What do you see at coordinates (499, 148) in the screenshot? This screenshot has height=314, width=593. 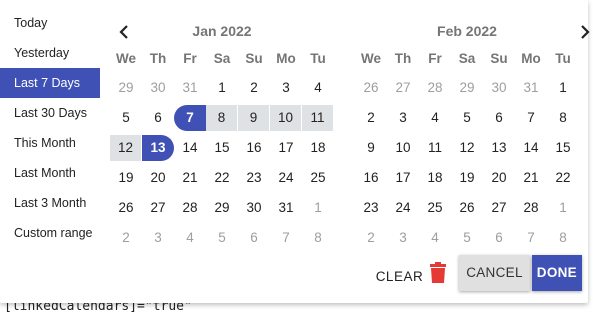 I see `day-cell: 13` at bounding box center [499, 148].